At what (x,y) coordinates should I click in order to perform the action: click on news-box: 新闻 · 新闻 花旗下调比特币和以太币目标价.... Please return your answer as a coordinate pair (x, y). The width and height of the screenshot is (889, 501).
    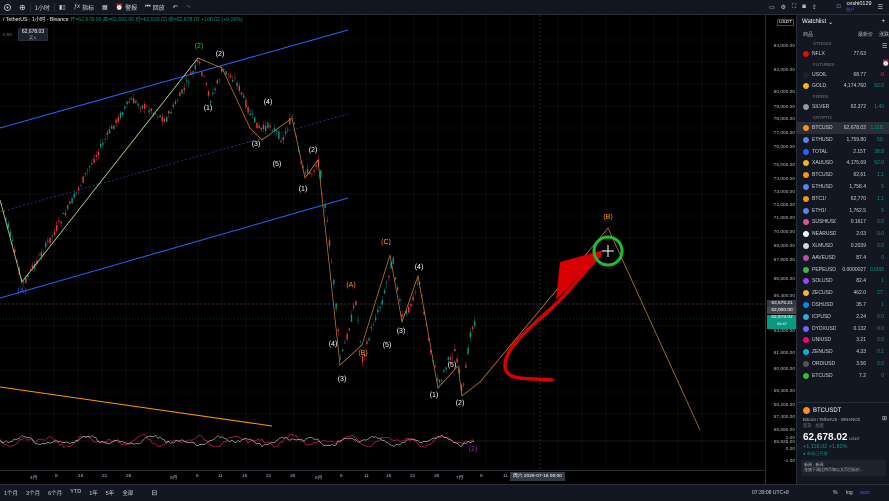
    Looking at the image, I should click on (843, 468).